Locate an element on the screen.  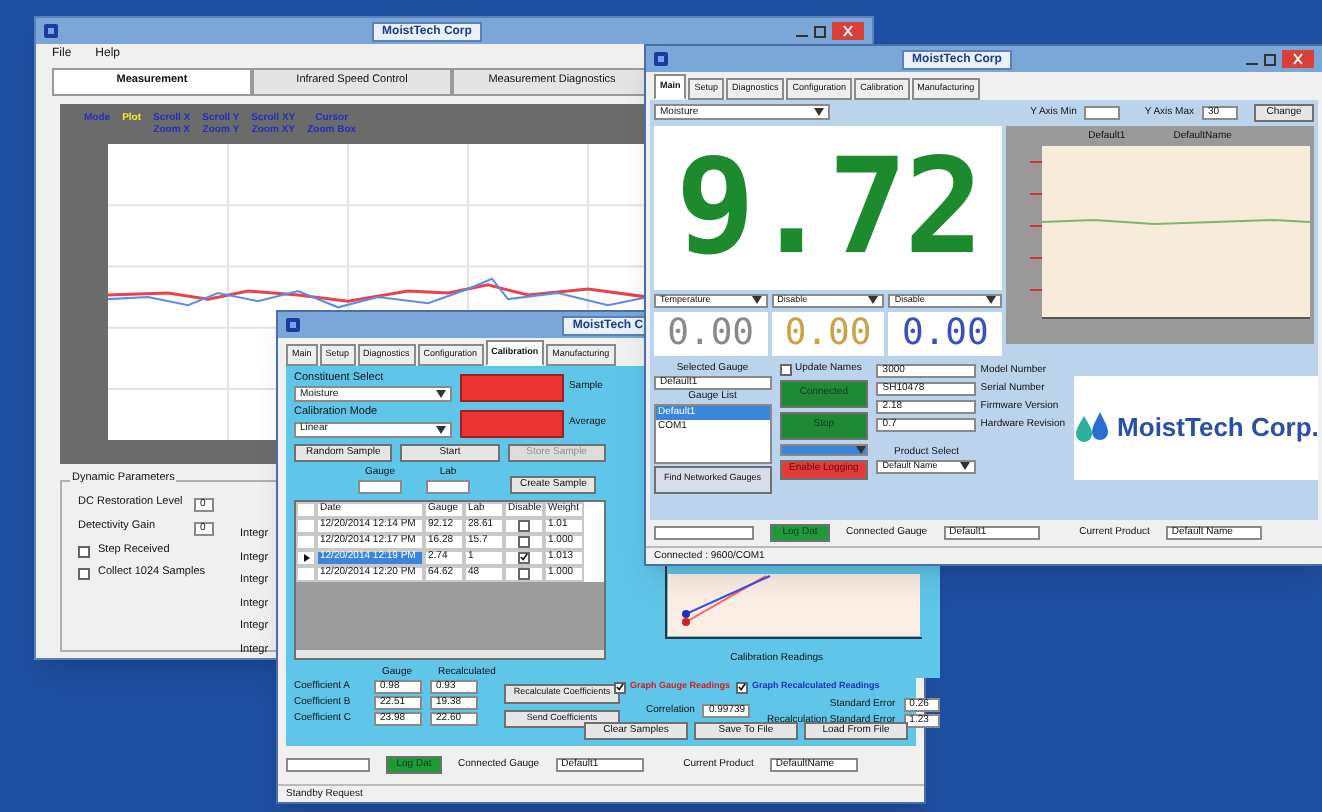
logo-text: MoistTech Corp. is located at coordinates (1218, 427).